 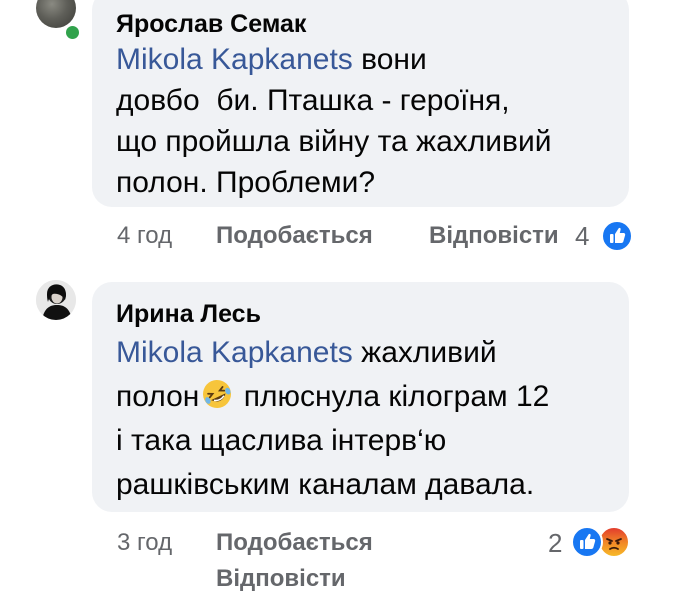 I want to click on rolling-laughing-emoji-icon, so click(x=217, y=394).